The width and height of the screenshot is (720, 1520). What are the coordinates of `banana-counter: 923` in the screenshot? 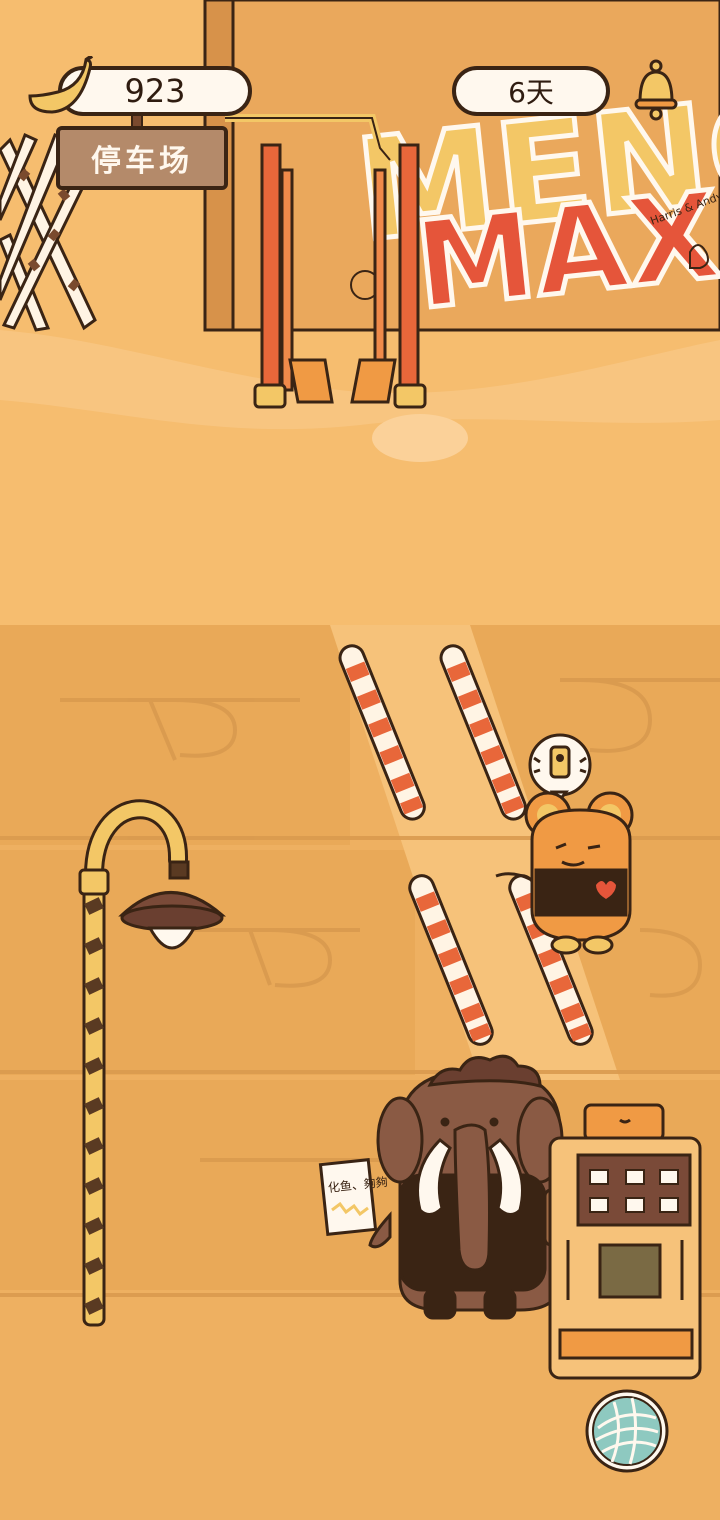 It's located at (137, 88).